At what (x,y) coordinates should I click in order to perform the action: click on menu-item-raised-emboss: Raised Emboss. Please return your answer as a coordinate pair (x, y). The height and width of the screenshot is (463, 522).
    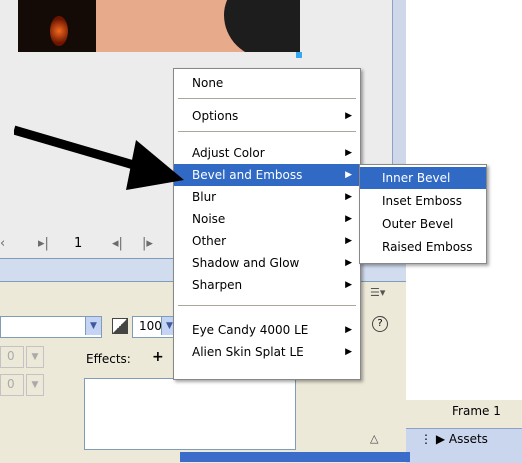
    Looking at the image, I should click on (423, 247).